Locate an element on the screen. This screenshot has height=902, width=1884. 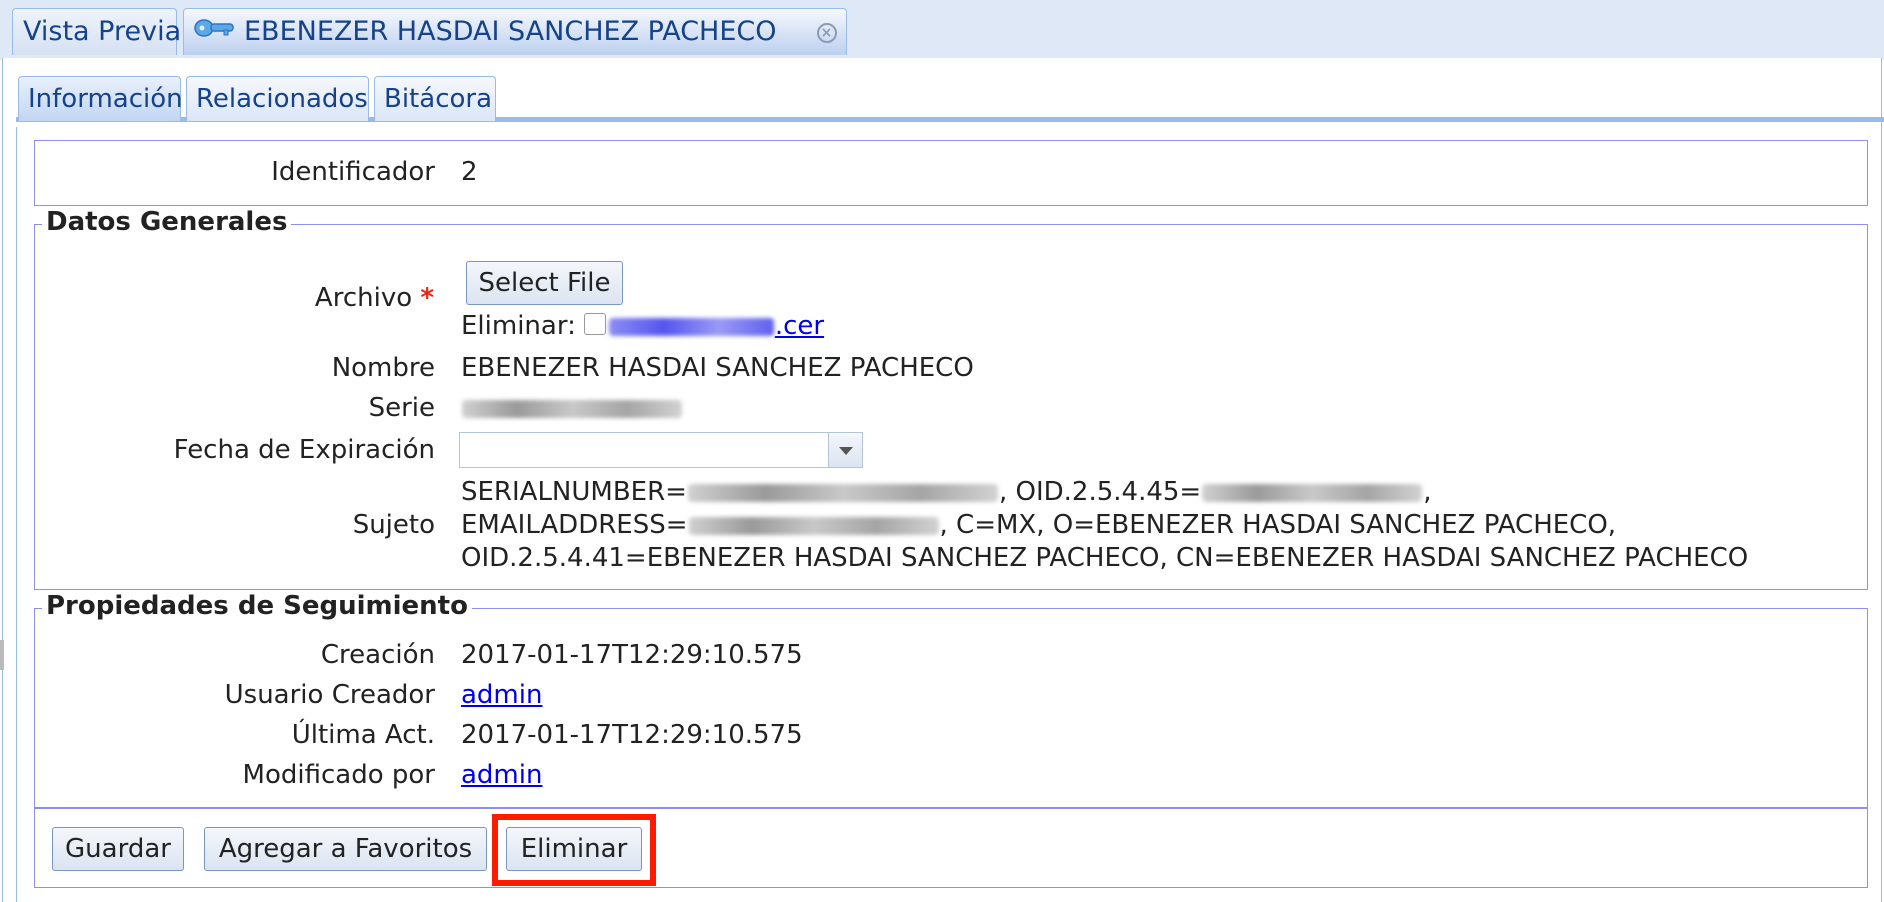
eliminar-file-label: Eliminar: is located at coordinates (518, 326).